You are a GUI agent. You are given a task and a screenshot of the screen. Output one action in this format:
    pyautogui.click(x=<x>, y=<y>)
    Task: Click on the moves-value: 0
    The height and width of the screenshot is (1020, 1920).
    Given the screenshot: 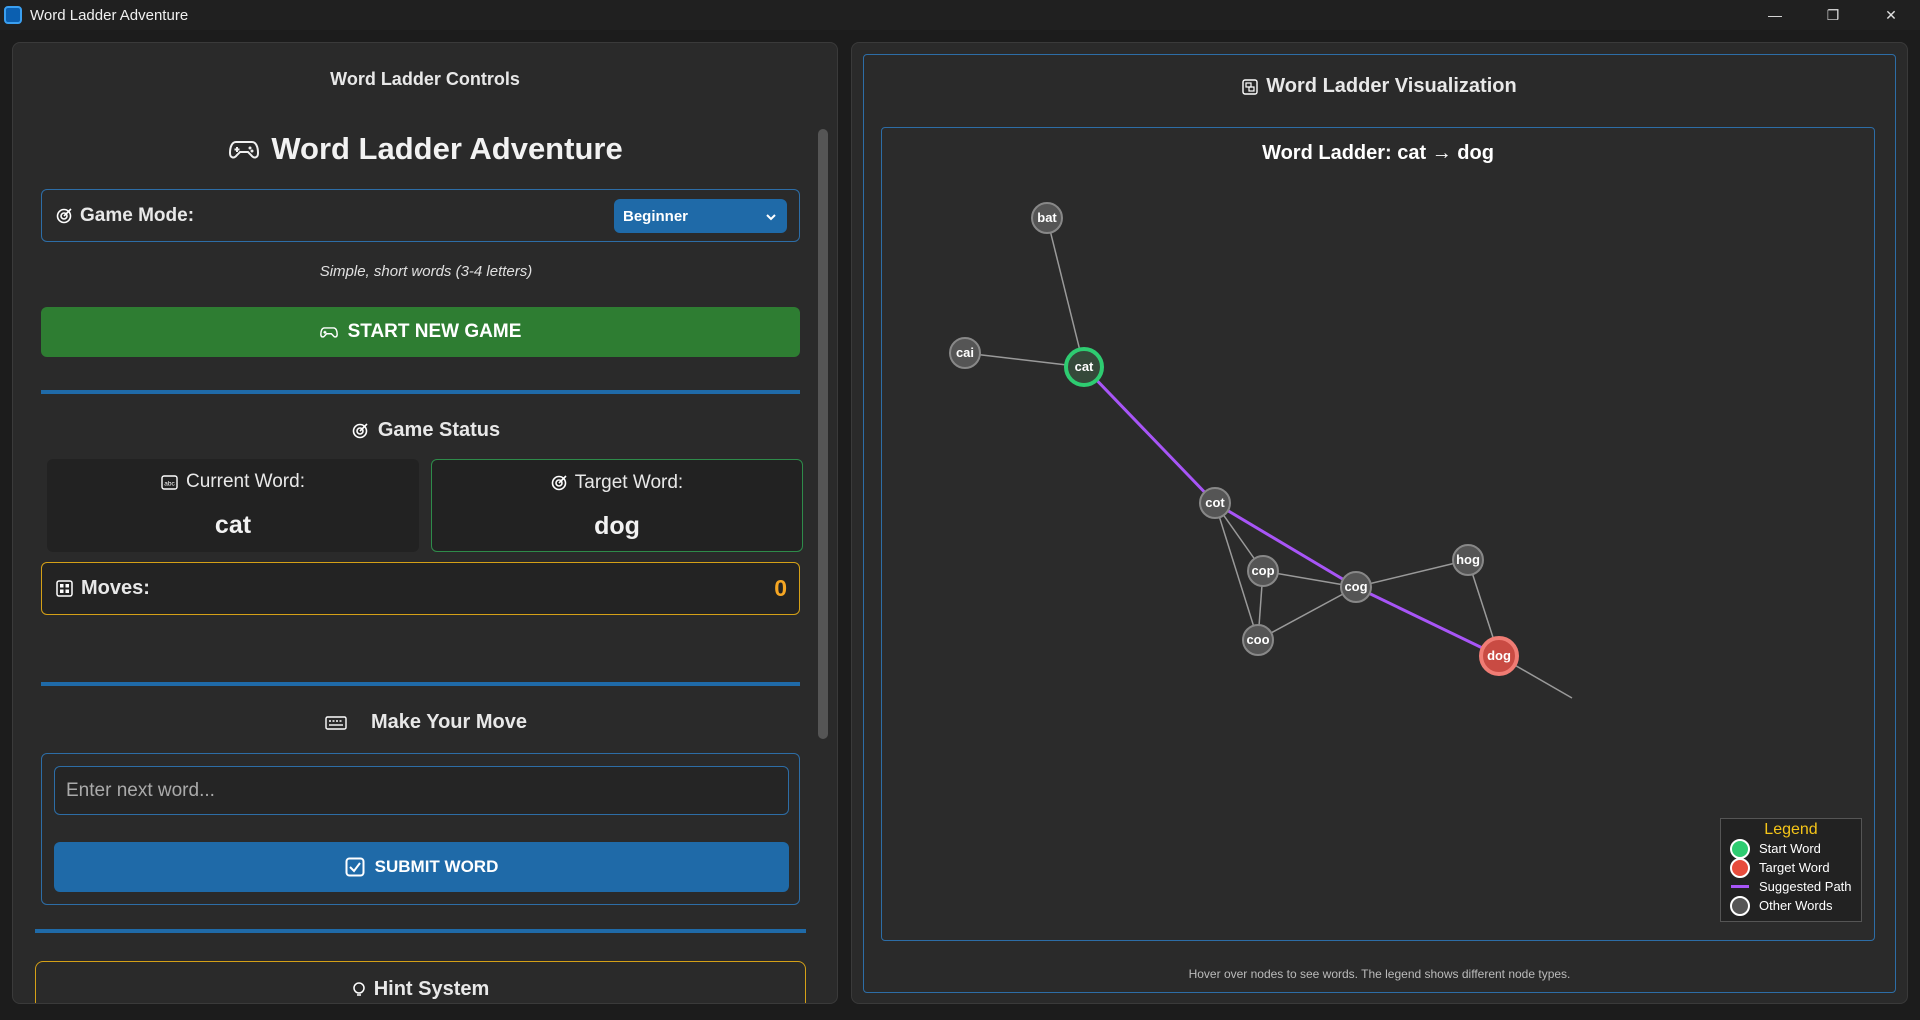 What is the action you would take?
    pyautogui.click(x=780, y=588)
    